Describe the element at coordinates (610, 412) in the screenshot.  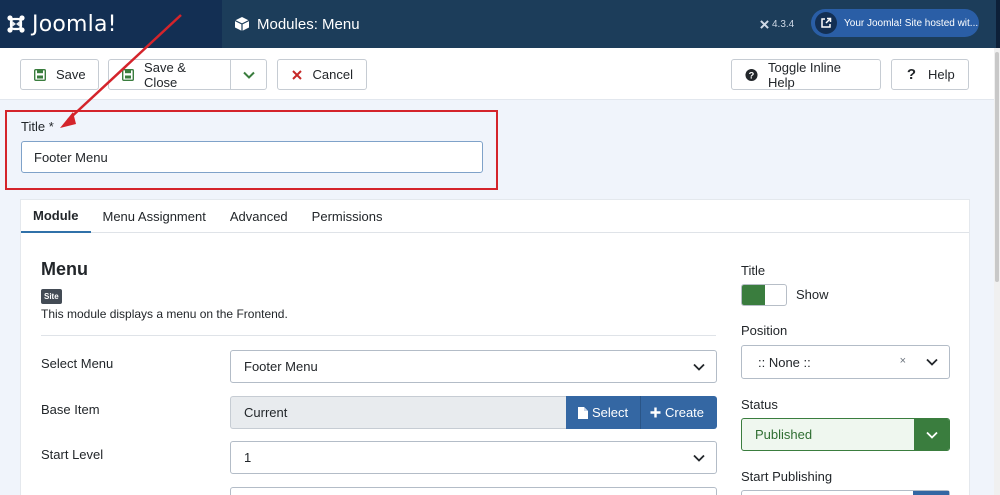
I see `select-label: Select` at that location.